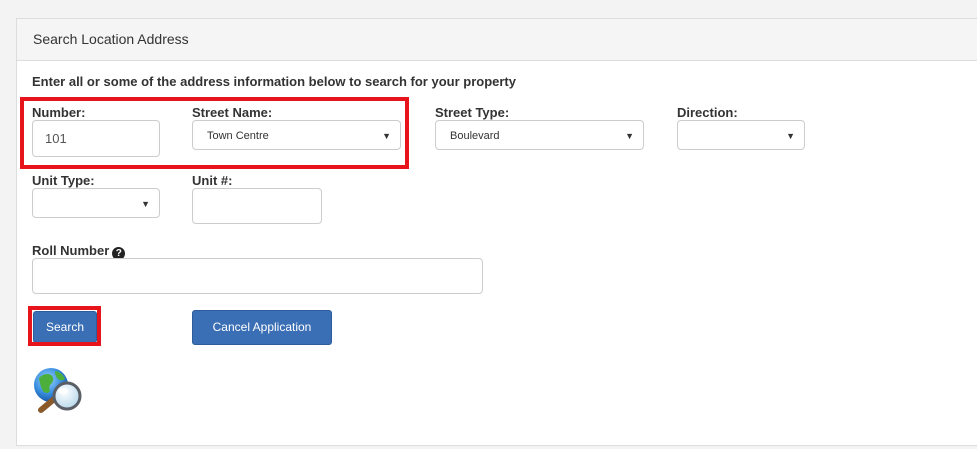 This screenshot has height=449, width=977. I want to click on roll-number-input, so click(257, 276).